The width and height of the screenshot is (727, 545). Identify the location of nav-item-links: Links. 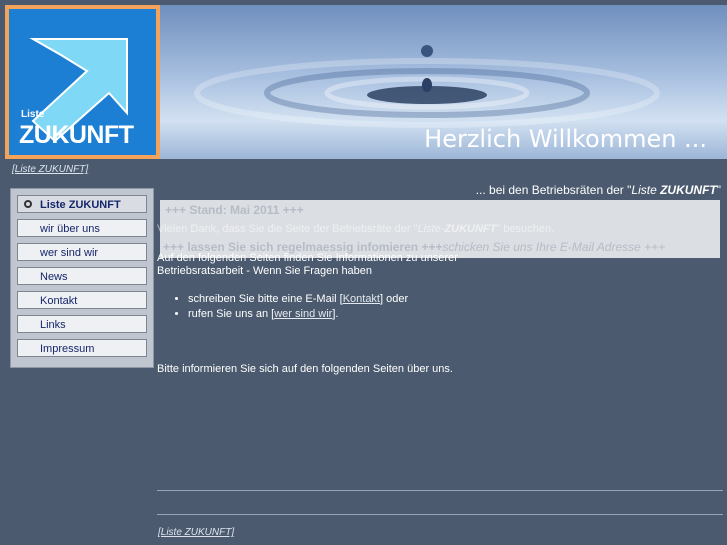
(82, 324).